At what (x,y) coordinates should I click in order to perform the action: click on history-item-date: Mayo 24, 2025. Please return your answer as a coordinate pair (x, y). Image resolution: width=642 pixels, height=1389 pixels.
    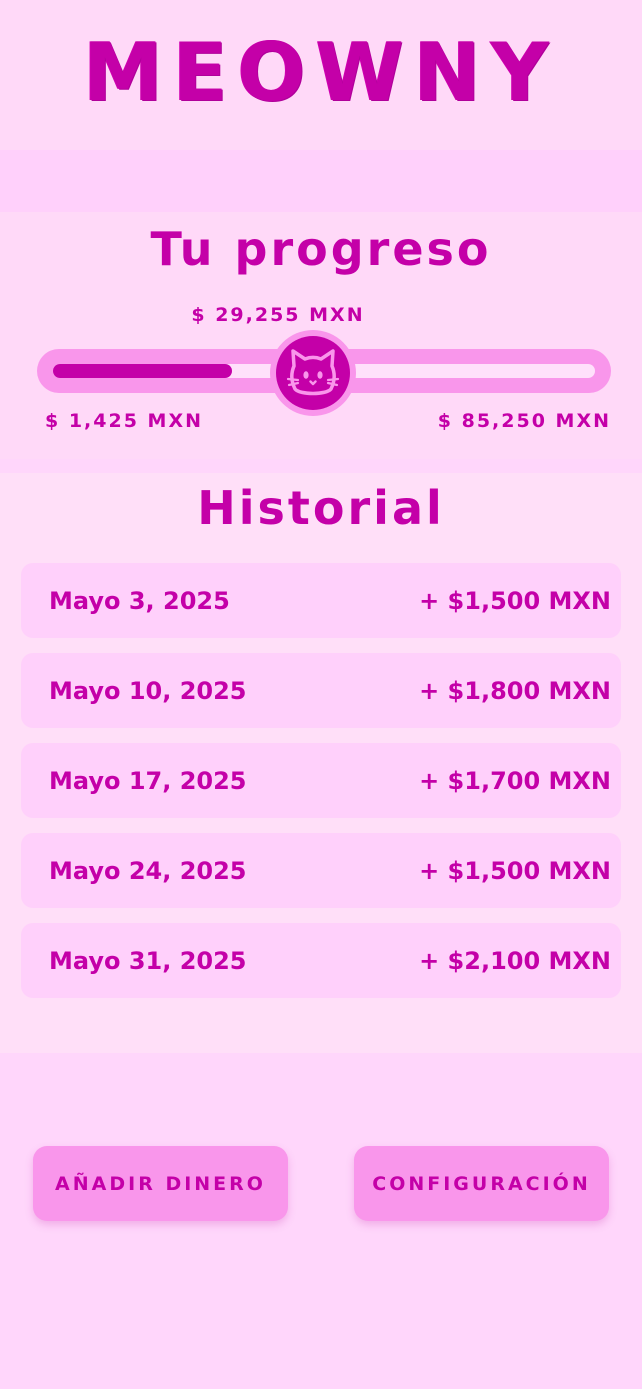
    Looking at the image, I should click on (148, 870).